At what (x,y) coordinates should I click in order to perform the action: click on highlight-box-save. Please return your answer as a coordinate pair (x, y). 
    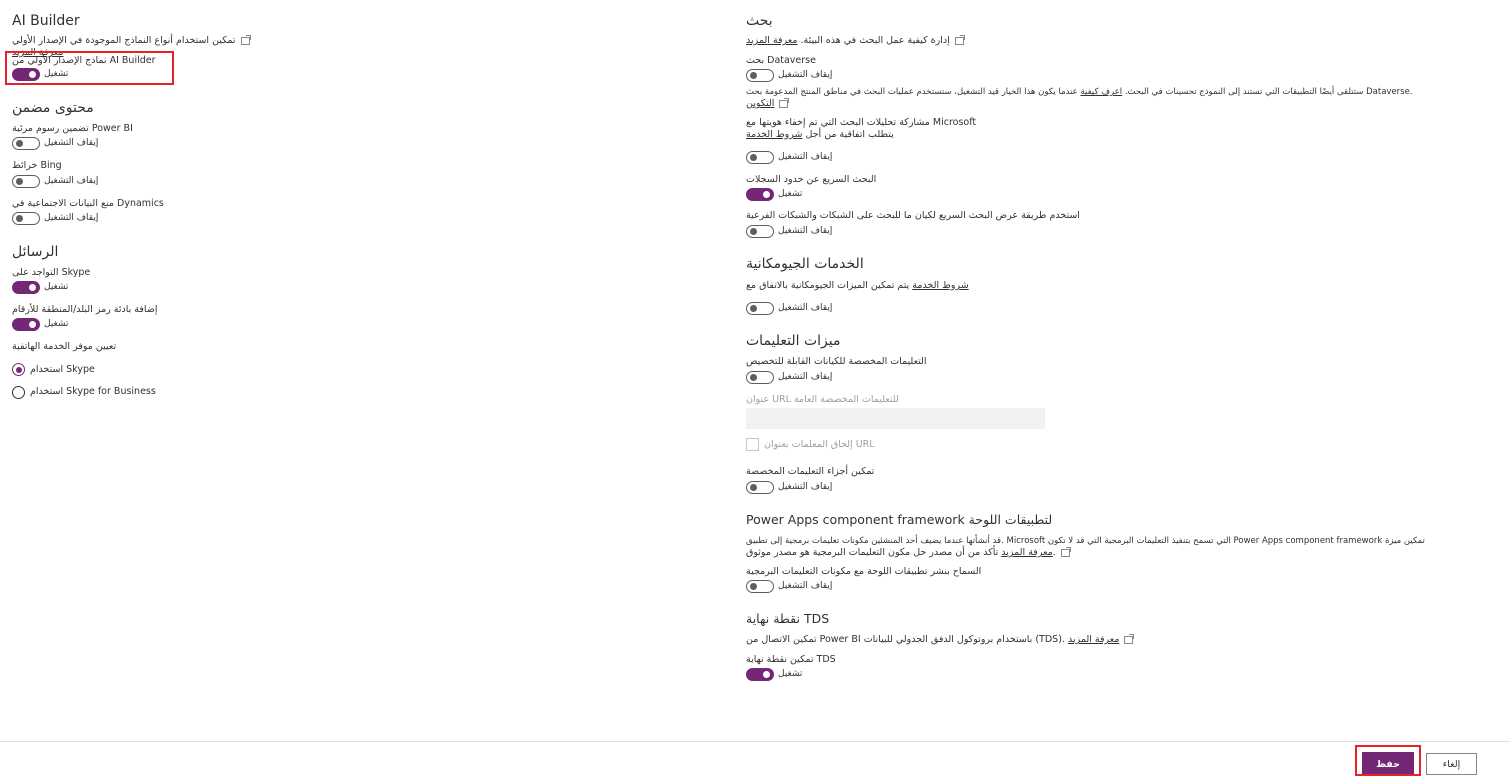
    Looking at the image, I should click on (1388, 760).